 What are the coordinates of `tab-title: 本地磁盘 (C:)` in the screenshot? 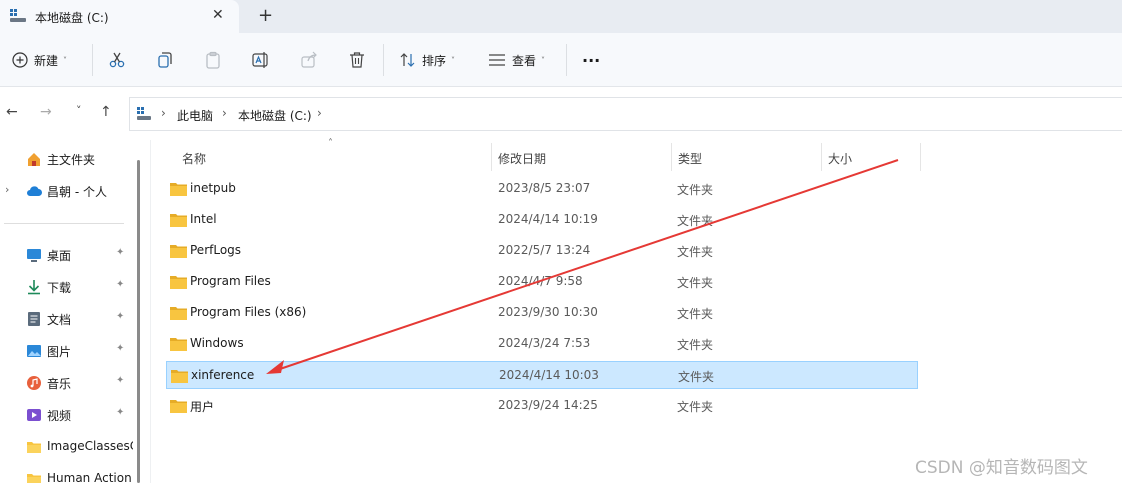 It's located at (72, 18).